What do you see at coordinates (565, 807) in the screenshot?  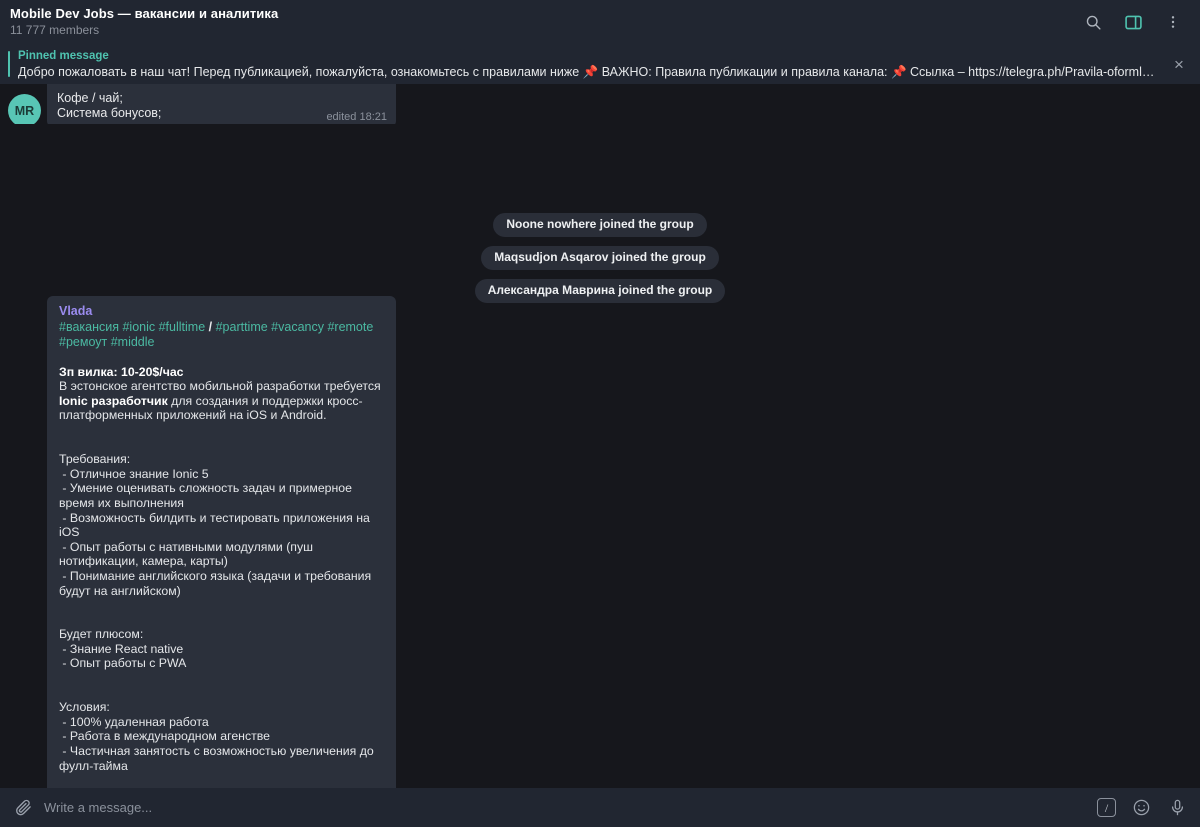 I see `message-input` at bounding box center [565, 807].